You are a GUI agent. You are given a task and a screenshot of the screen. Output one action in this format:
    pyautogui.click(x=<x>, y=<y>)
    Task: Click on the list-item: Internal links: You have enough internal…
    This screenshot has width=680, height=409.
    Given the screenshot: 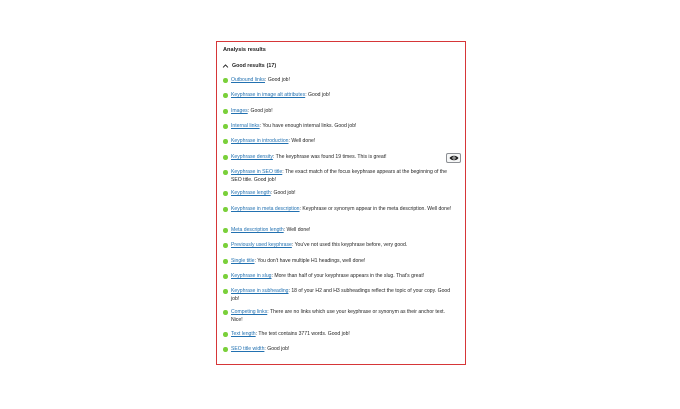 What is the action you would take?
    pyautogui.click(x=341, y=127)
    